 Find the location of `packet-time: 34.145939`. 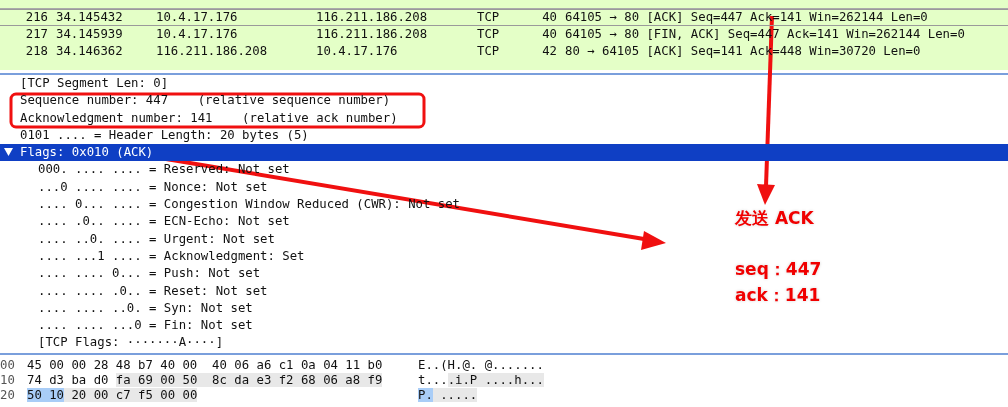

packet-time: 34.145939 is located at coordinates (90, 34).